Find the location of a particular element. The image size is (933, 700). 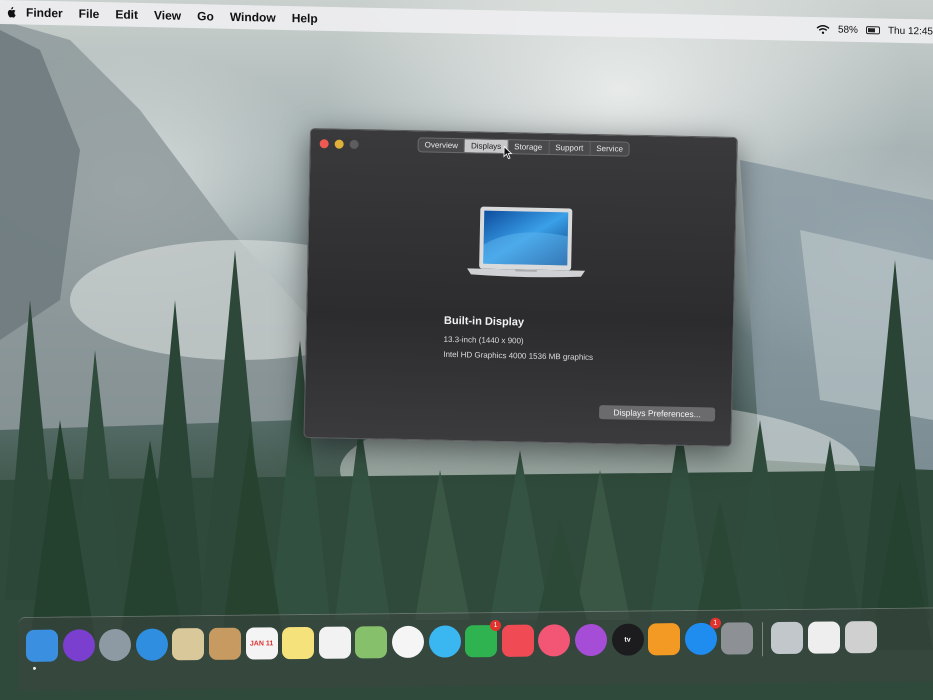

dock-divider is located at coordinates (762, 639).